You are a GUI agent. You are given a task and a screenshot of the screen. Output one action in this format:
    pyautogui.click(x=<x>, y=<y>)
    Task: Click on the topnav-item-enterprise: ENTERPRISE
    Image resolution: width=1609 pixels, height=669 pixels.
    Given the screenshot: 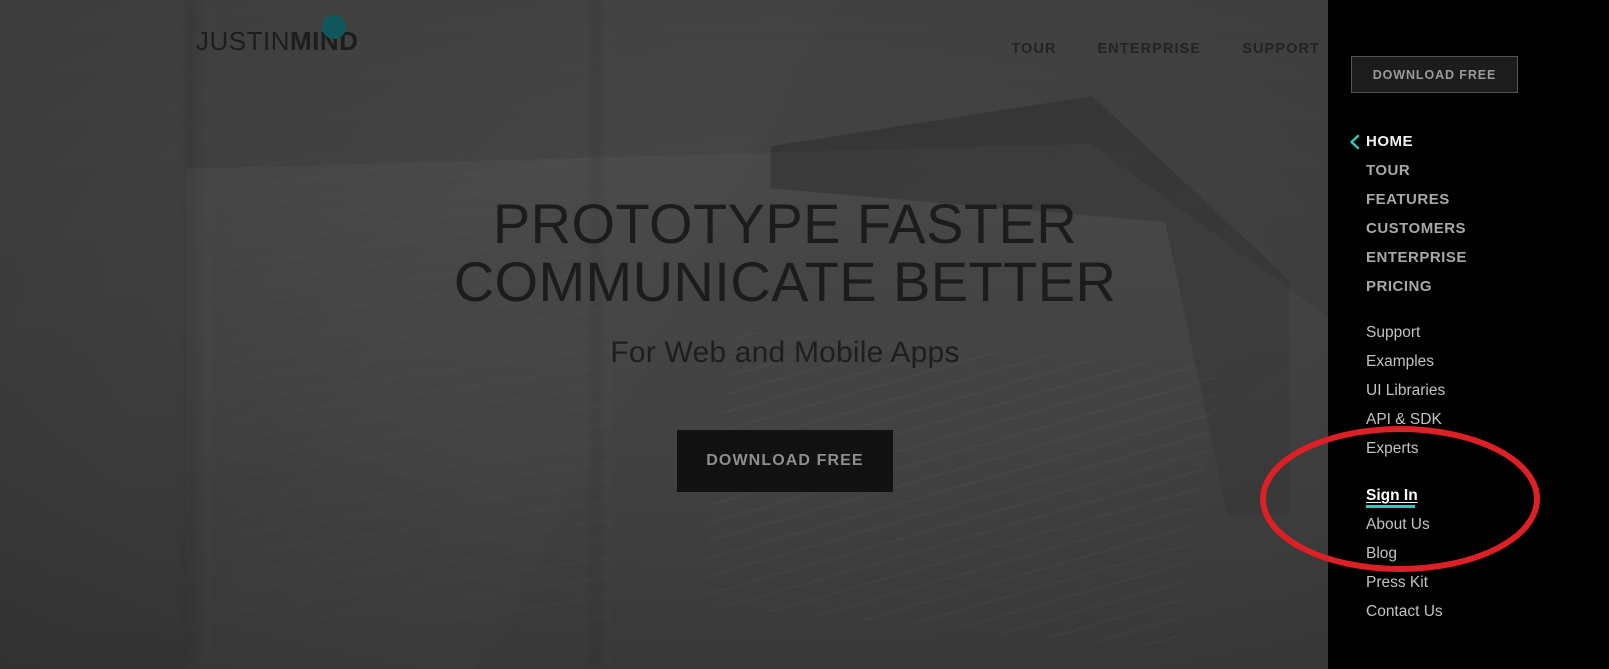 What is the action you would take?
    pyautogui.click(x=1150, y=49)
    